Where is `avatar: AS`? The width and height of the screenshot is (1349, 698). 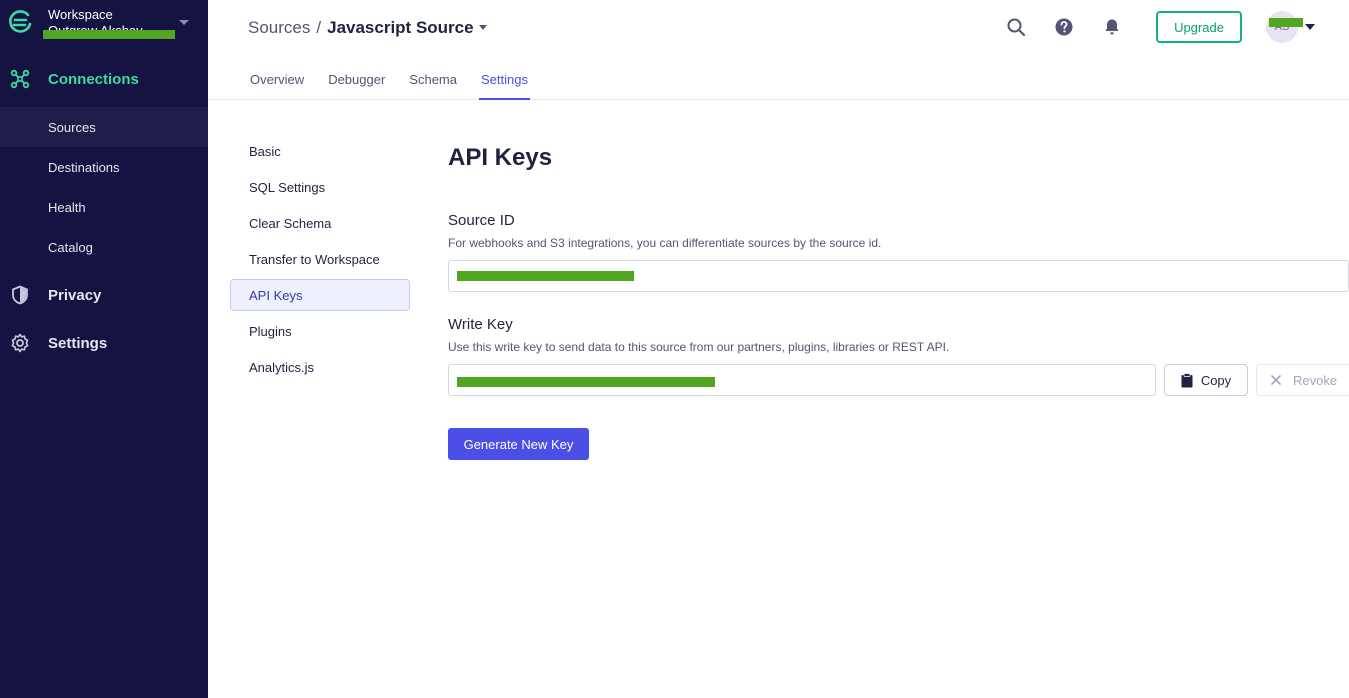 avatar: AS is located at coordinates (1282, 27).